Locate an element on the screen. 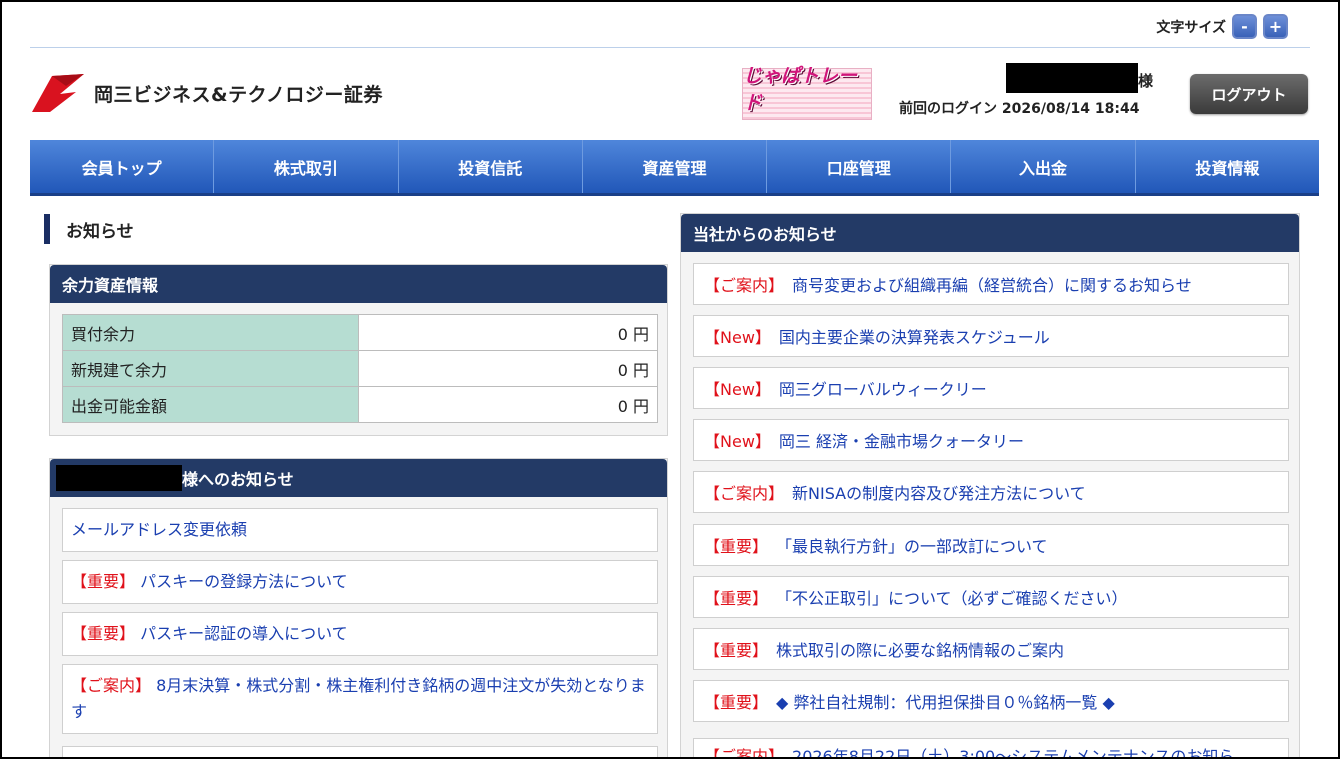  font-size-decrease-button: - is located at coordinates (1244, 26).